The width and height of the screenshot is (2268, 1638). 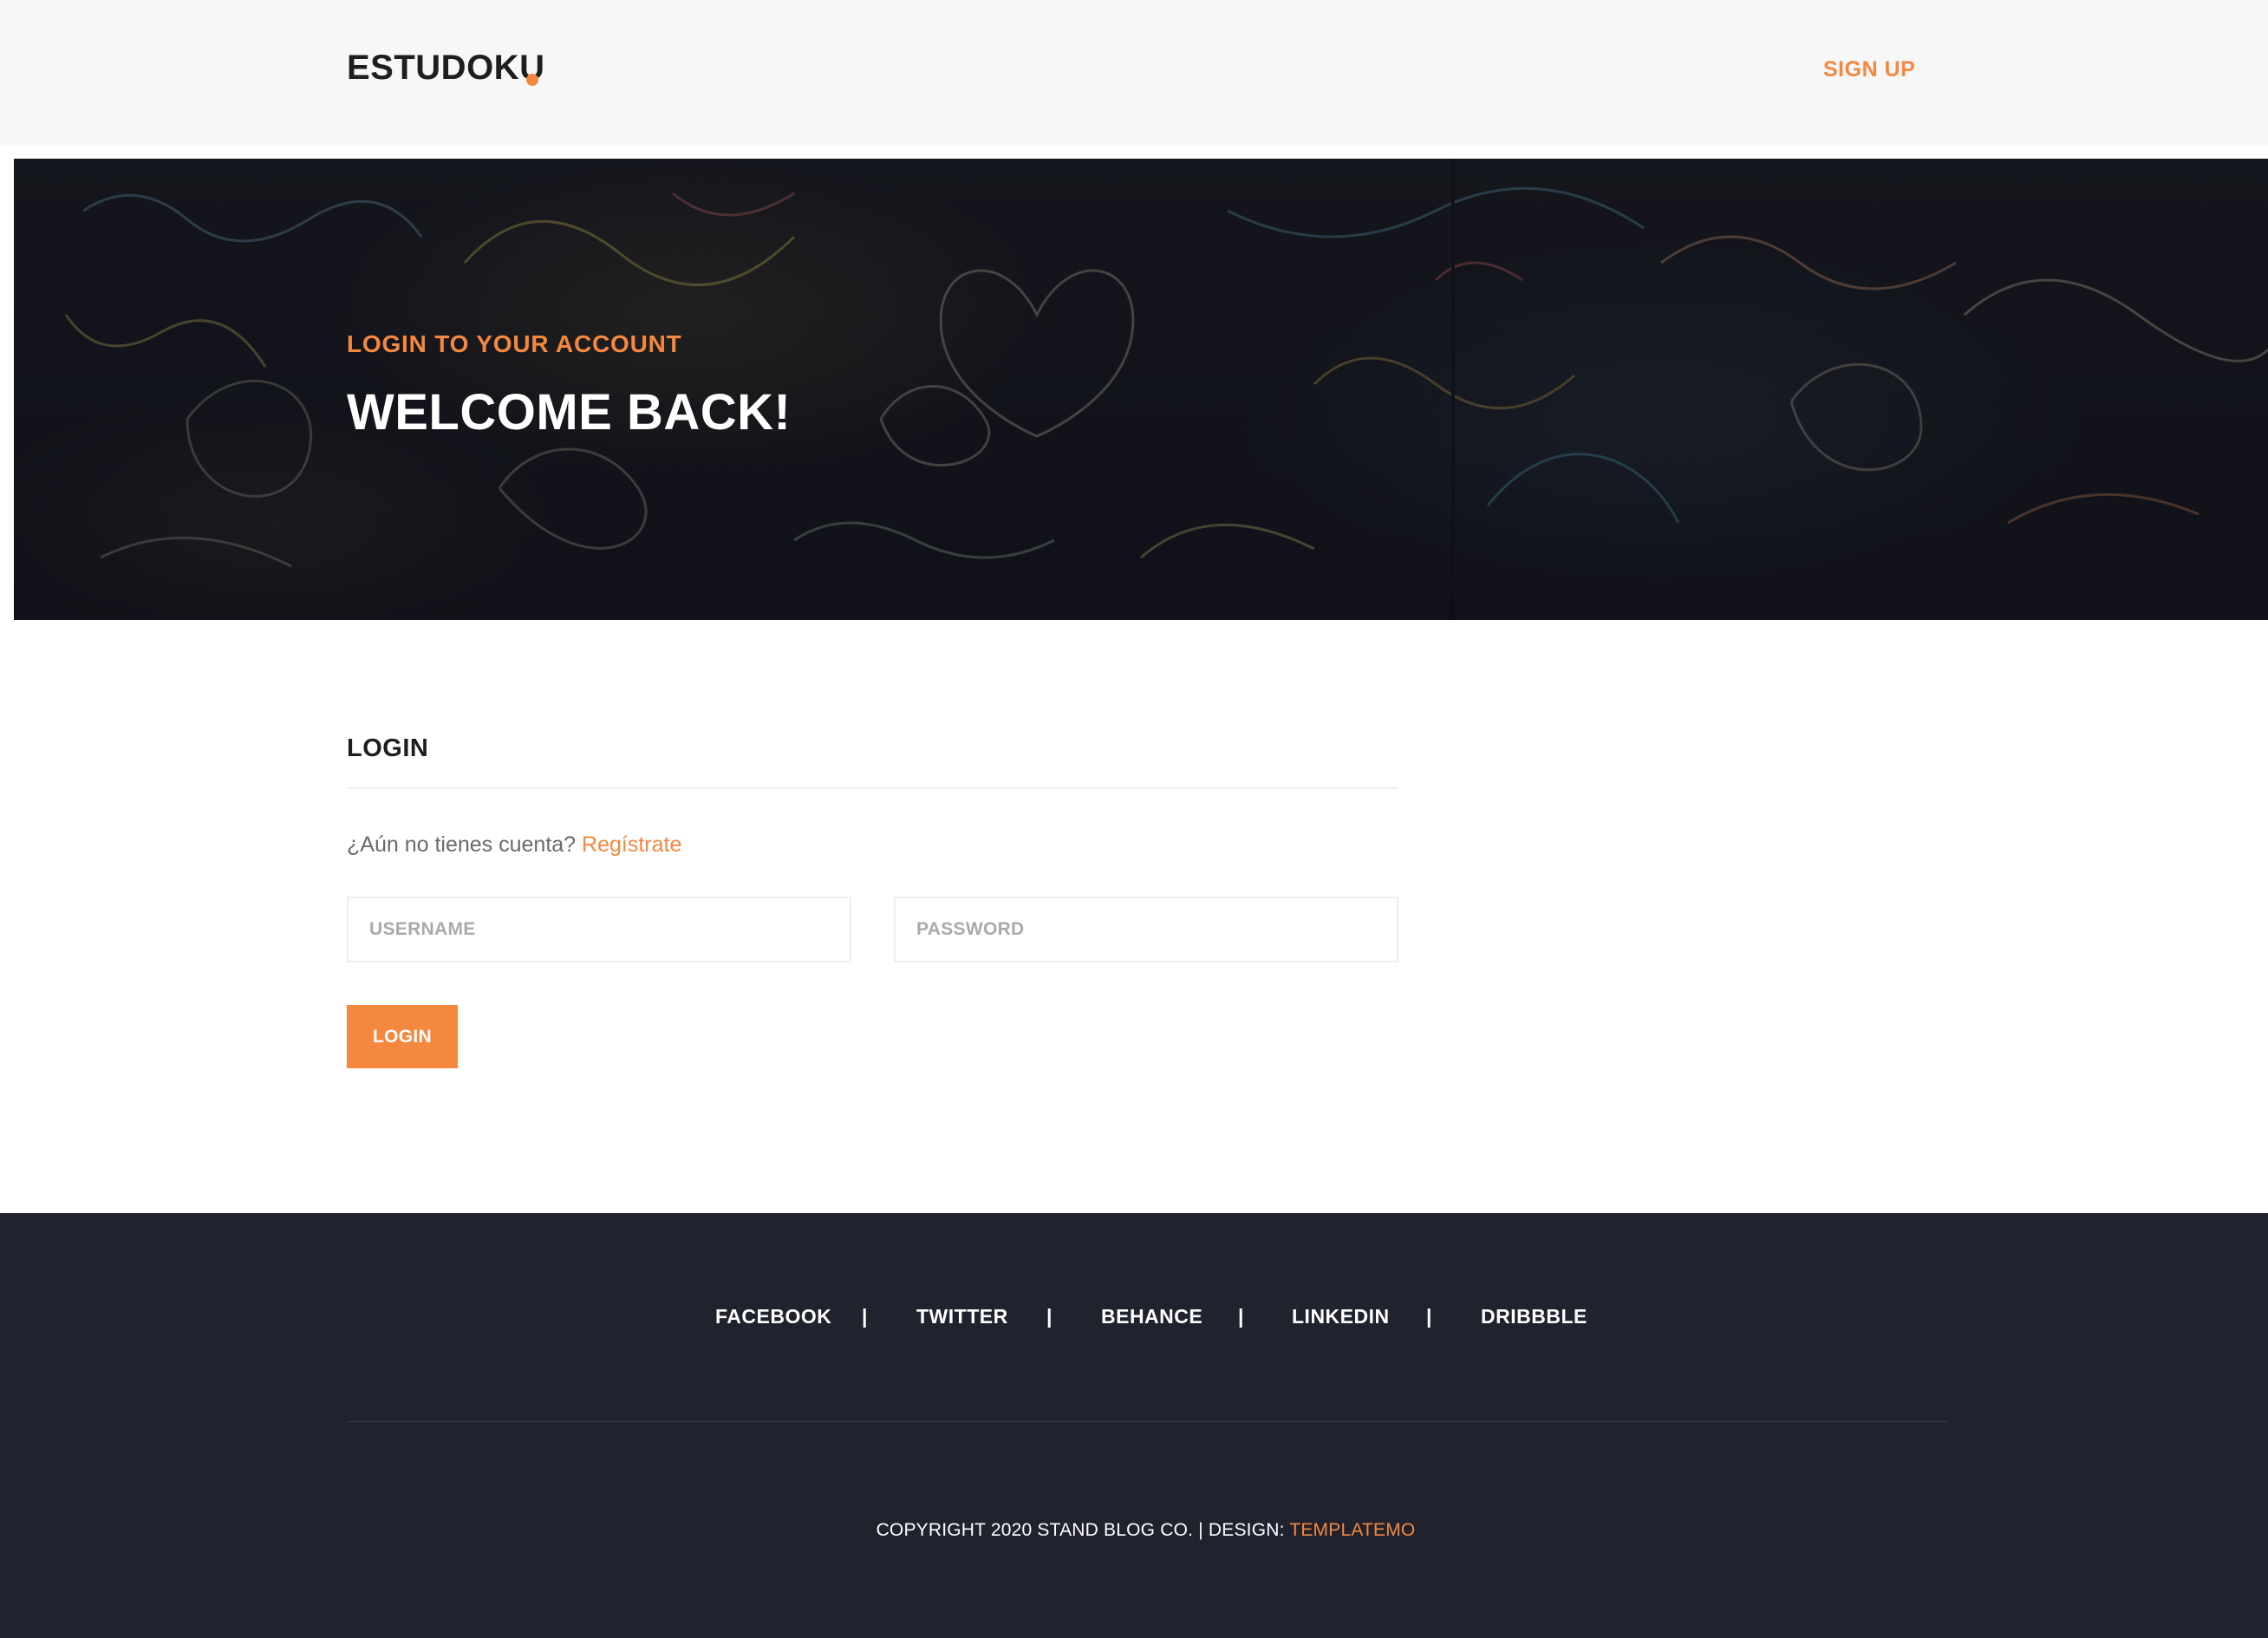 I want to click on password-input, so click(x=1146, y=930).